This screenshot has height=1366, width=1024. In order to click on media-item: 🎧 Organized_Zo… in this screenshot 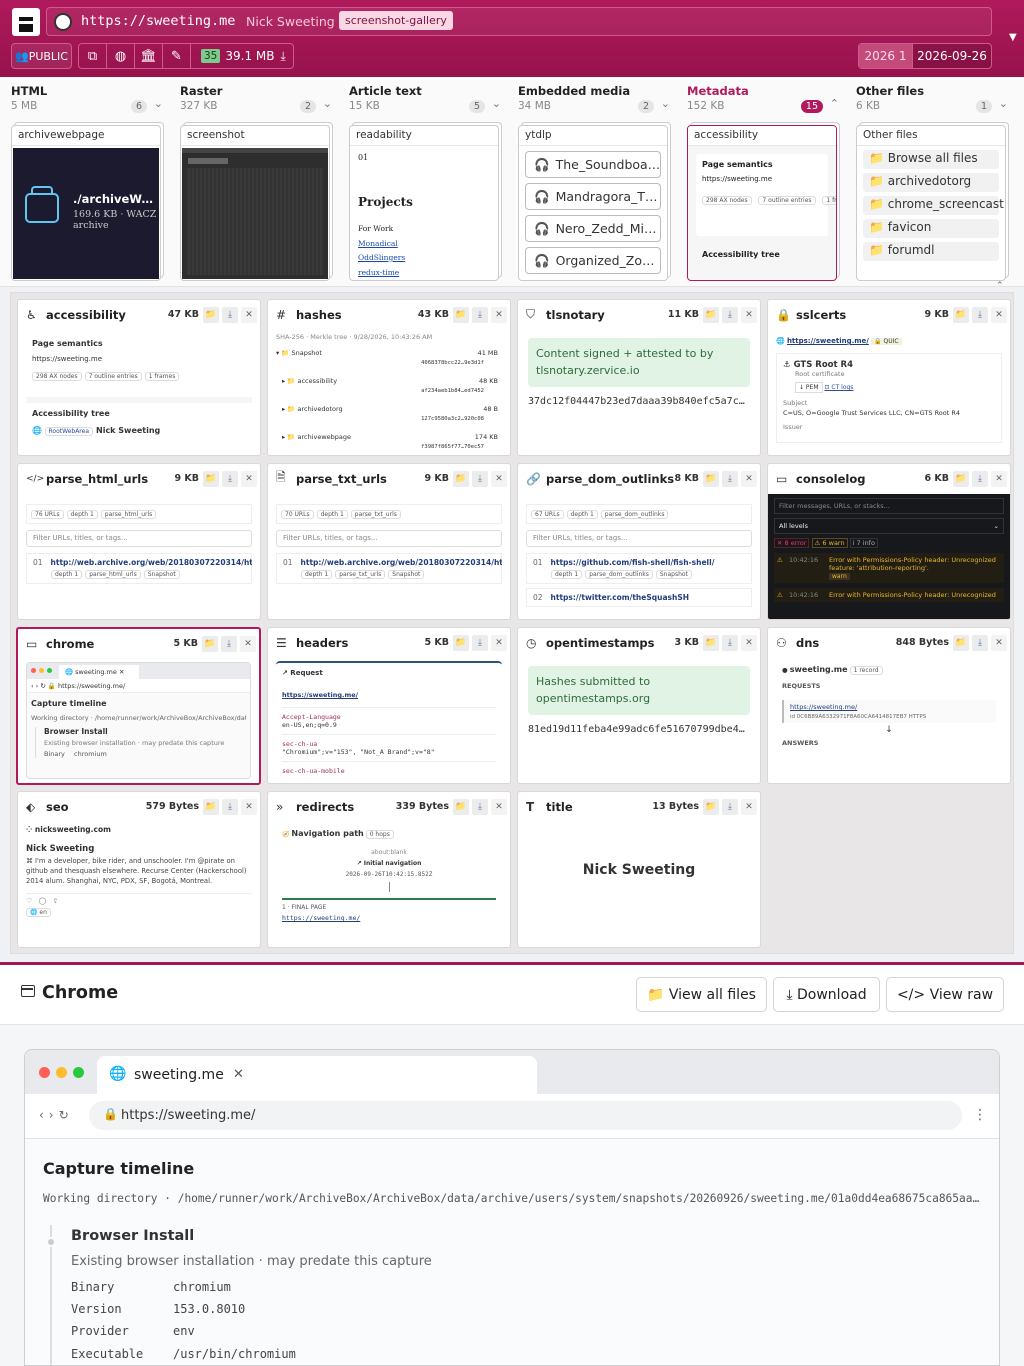, I will do `click(593, 260)`.